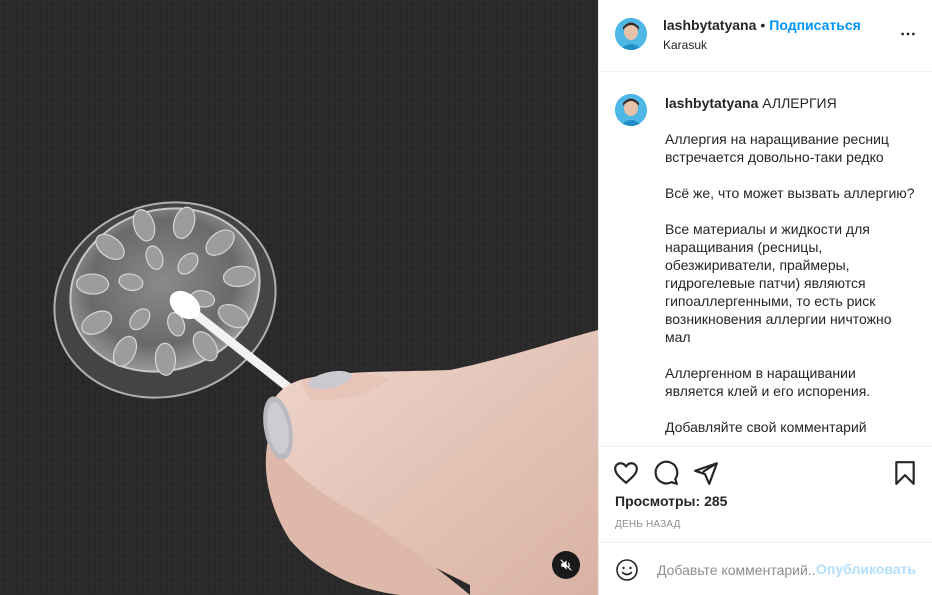  I want to click on views-label: Просмотры:, so click(658, 501).